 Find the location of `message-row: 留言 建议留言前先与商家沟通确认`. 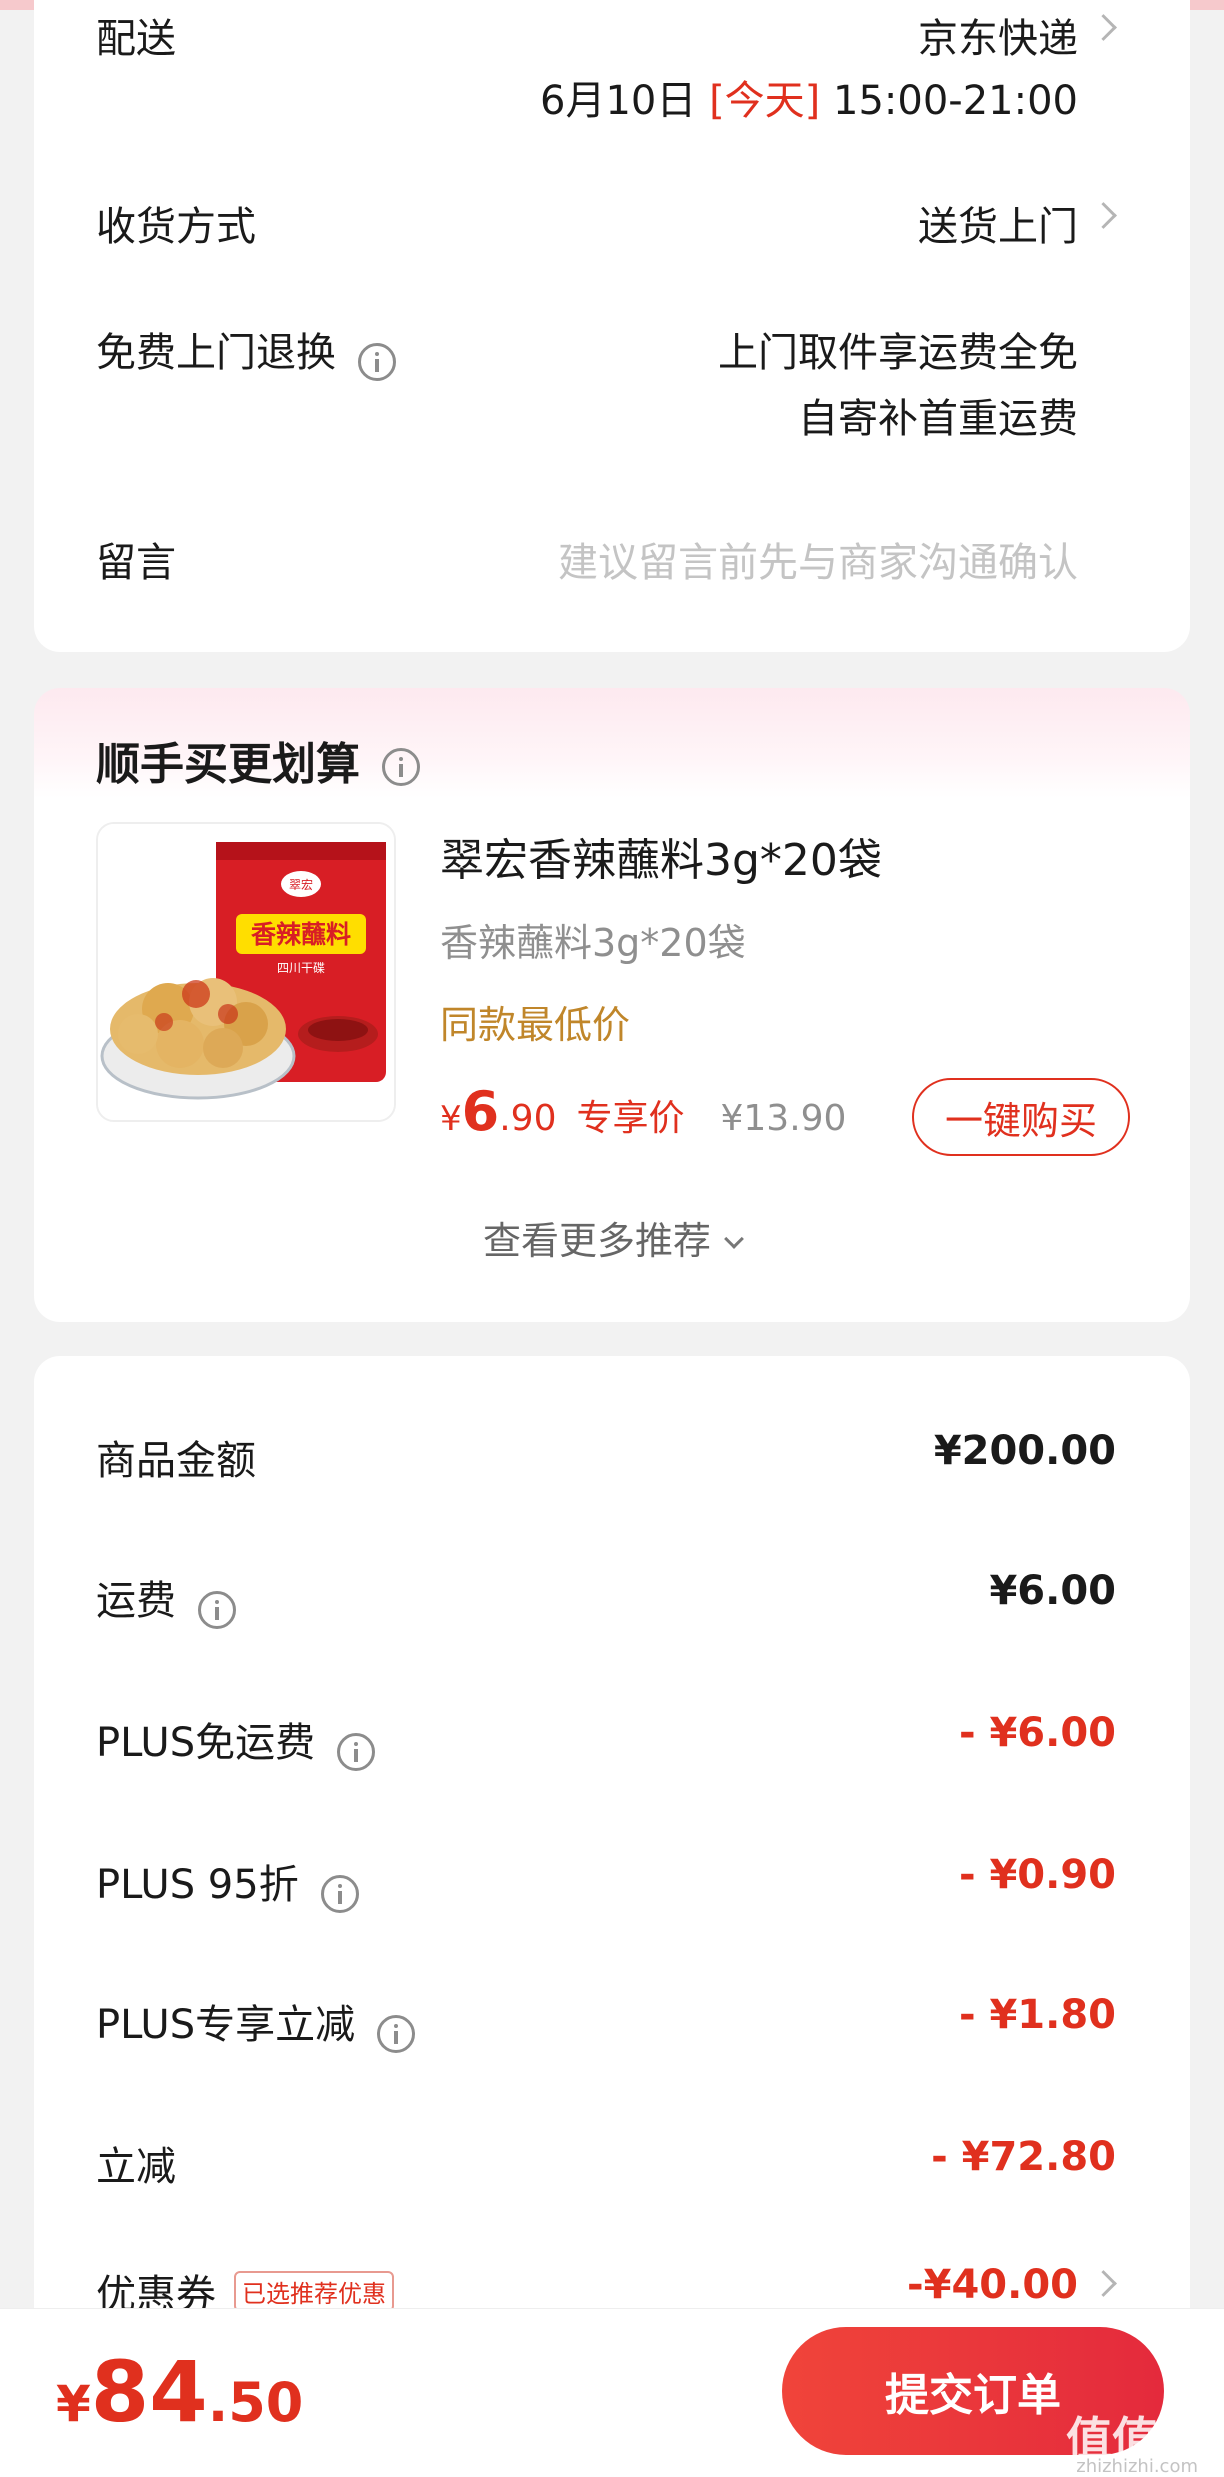

message-row: 留言 建议留言前先与商家沟通确认 is located at coordinates (606, 560).